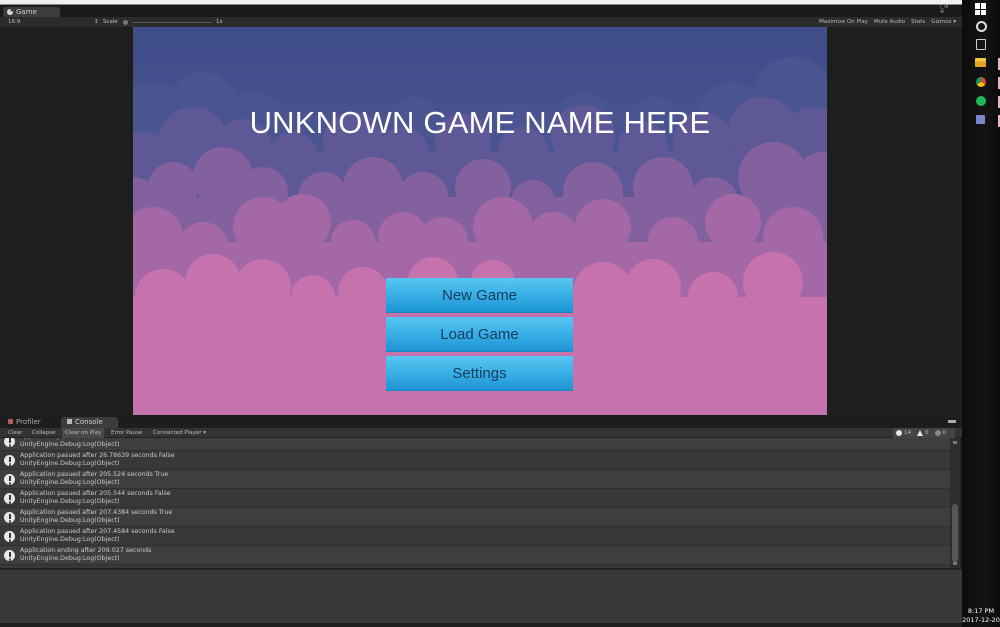  Describe the element at coordinates (955, 533) in the screenshot. I see `scrollbar-thumb` at that location.